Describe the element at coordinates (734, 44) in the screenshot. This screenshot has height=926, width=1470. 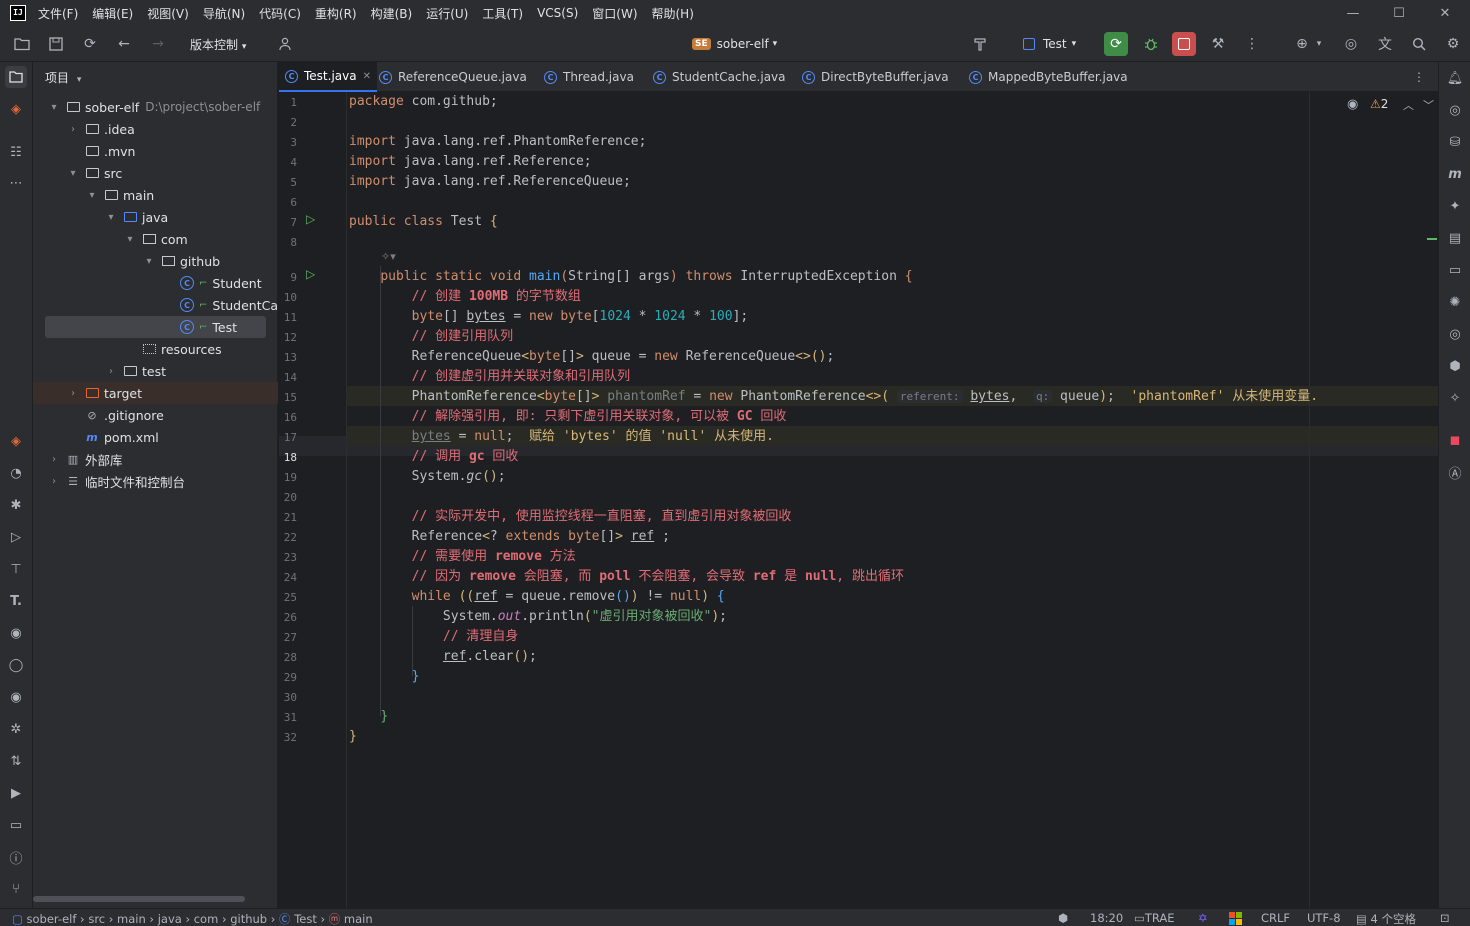
I see `project-selector: SE sober-elf ▾` at that location.